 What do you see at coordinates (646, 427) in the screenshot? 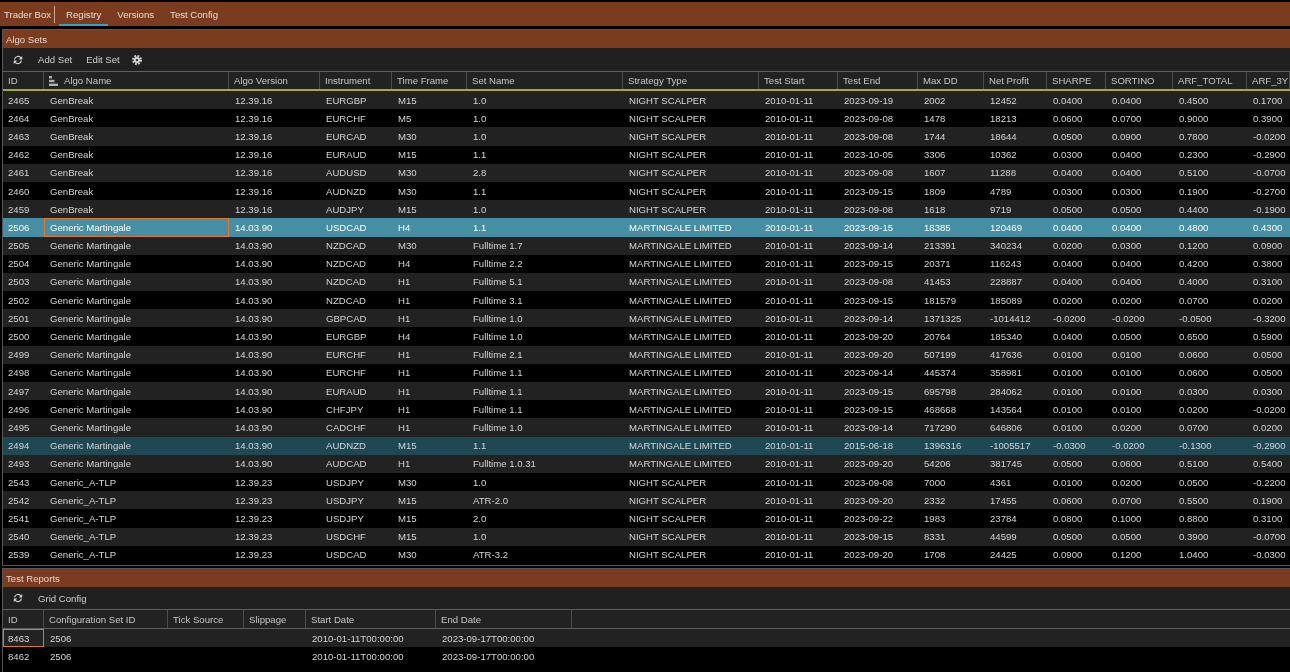
I see `table-row: 2495 Generic Martingale 14.03.90 CADCHF H1 Fulltime 1.0 MARTINGALE LIMITED 2010-01-11 2023-09-14 717290 646806 0.0100 0.0200 0.0700 0.0200` at bounding box center [646, 427].